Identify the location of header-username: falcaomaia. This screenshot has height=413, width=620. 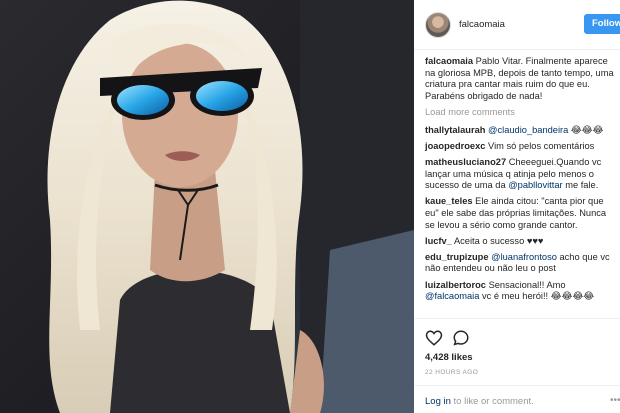
(482, 24).